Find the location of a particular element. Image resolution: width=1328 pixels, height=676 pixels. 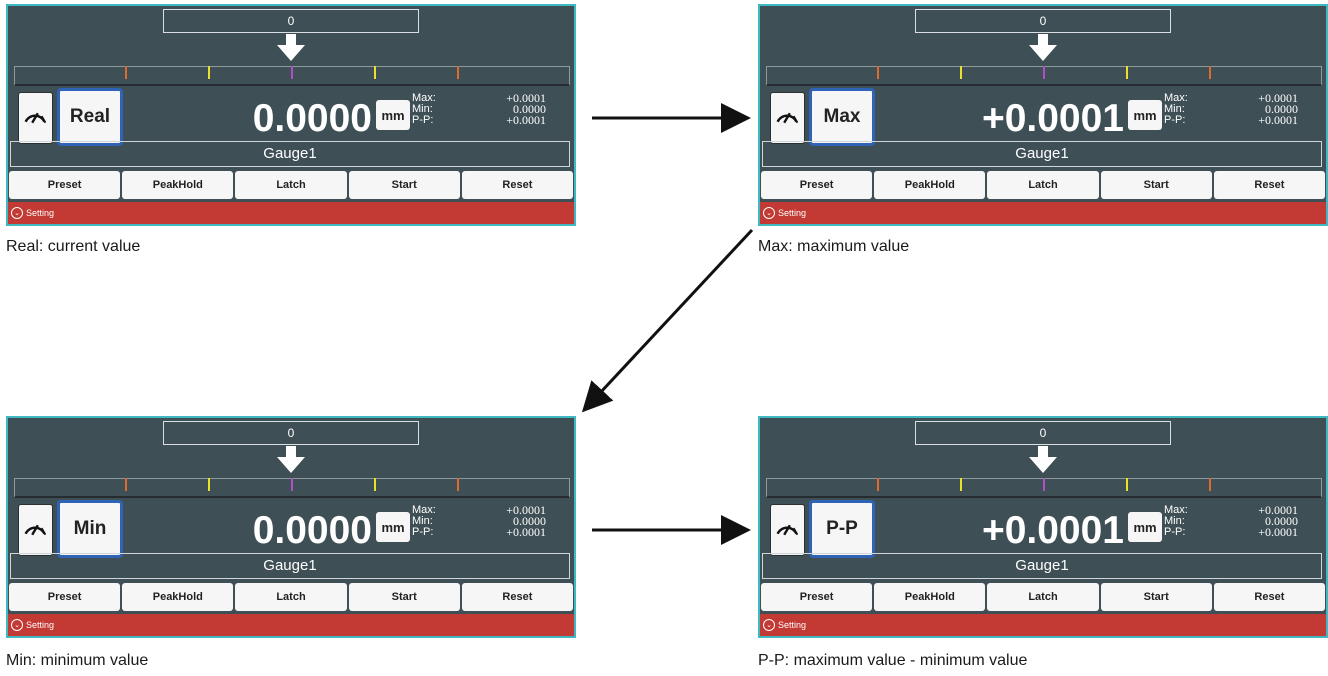

display-mode-button: Min is located at coordinates (90, 529).